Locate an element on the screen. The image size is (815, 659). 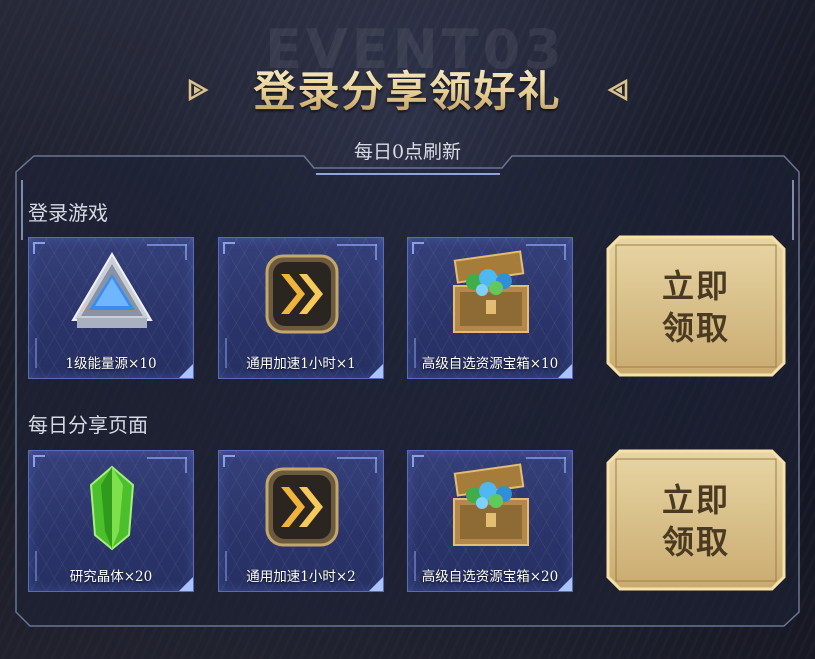
item-label: 研究晶体×20 is located at coordinates (111, 577).